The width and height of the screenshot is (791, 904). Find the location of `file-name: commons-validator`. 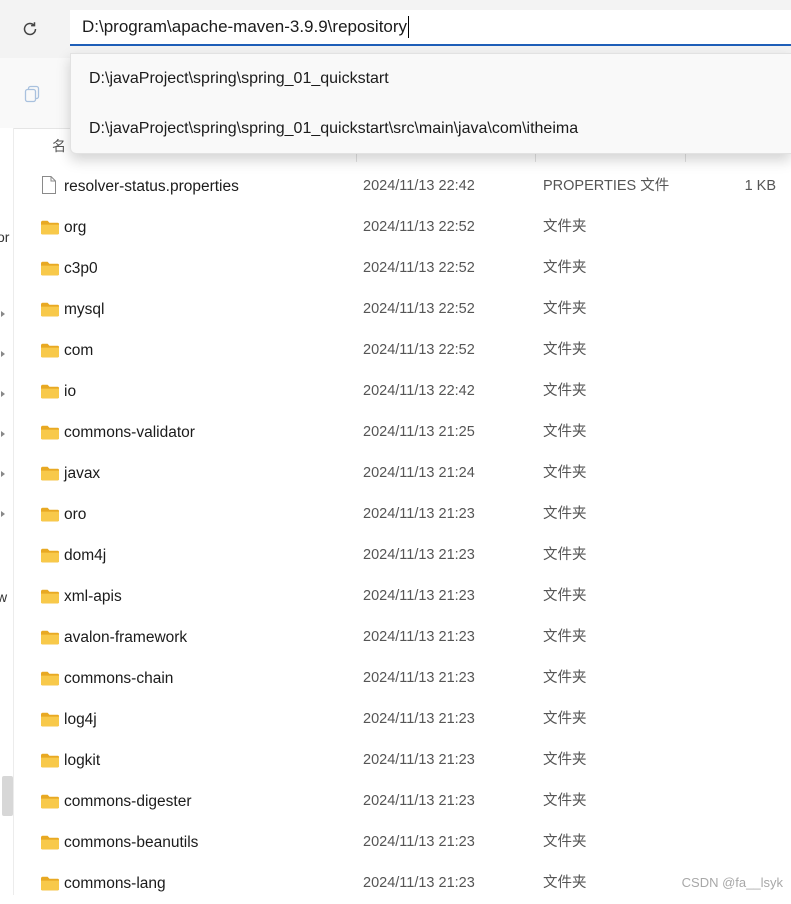

file-name: commons-validator is located at coordinates (129, 432).